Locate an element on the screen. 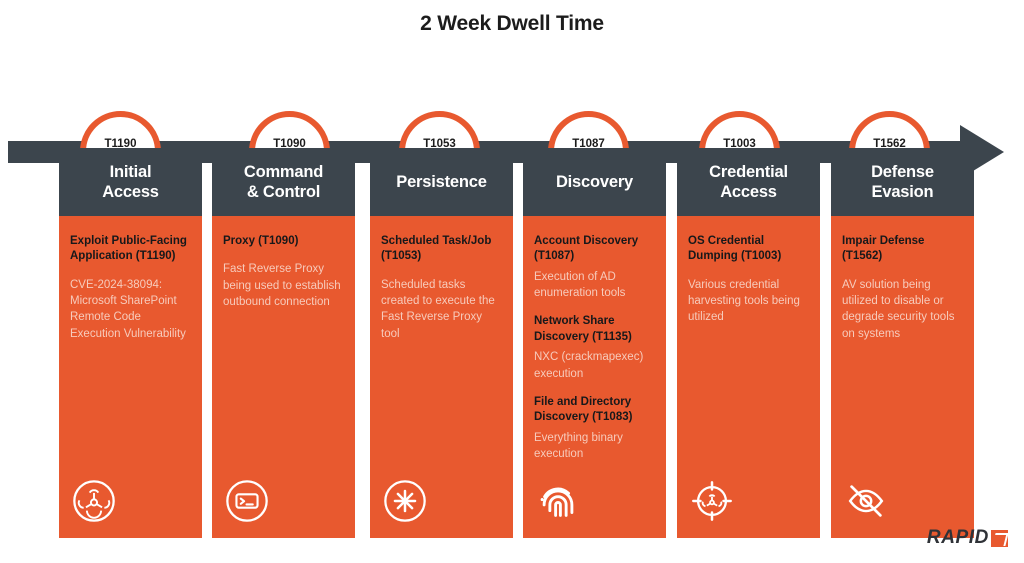 The width and height of the screenshot is (1024, 563). terminal-icon is located at coordinates (247, 501).